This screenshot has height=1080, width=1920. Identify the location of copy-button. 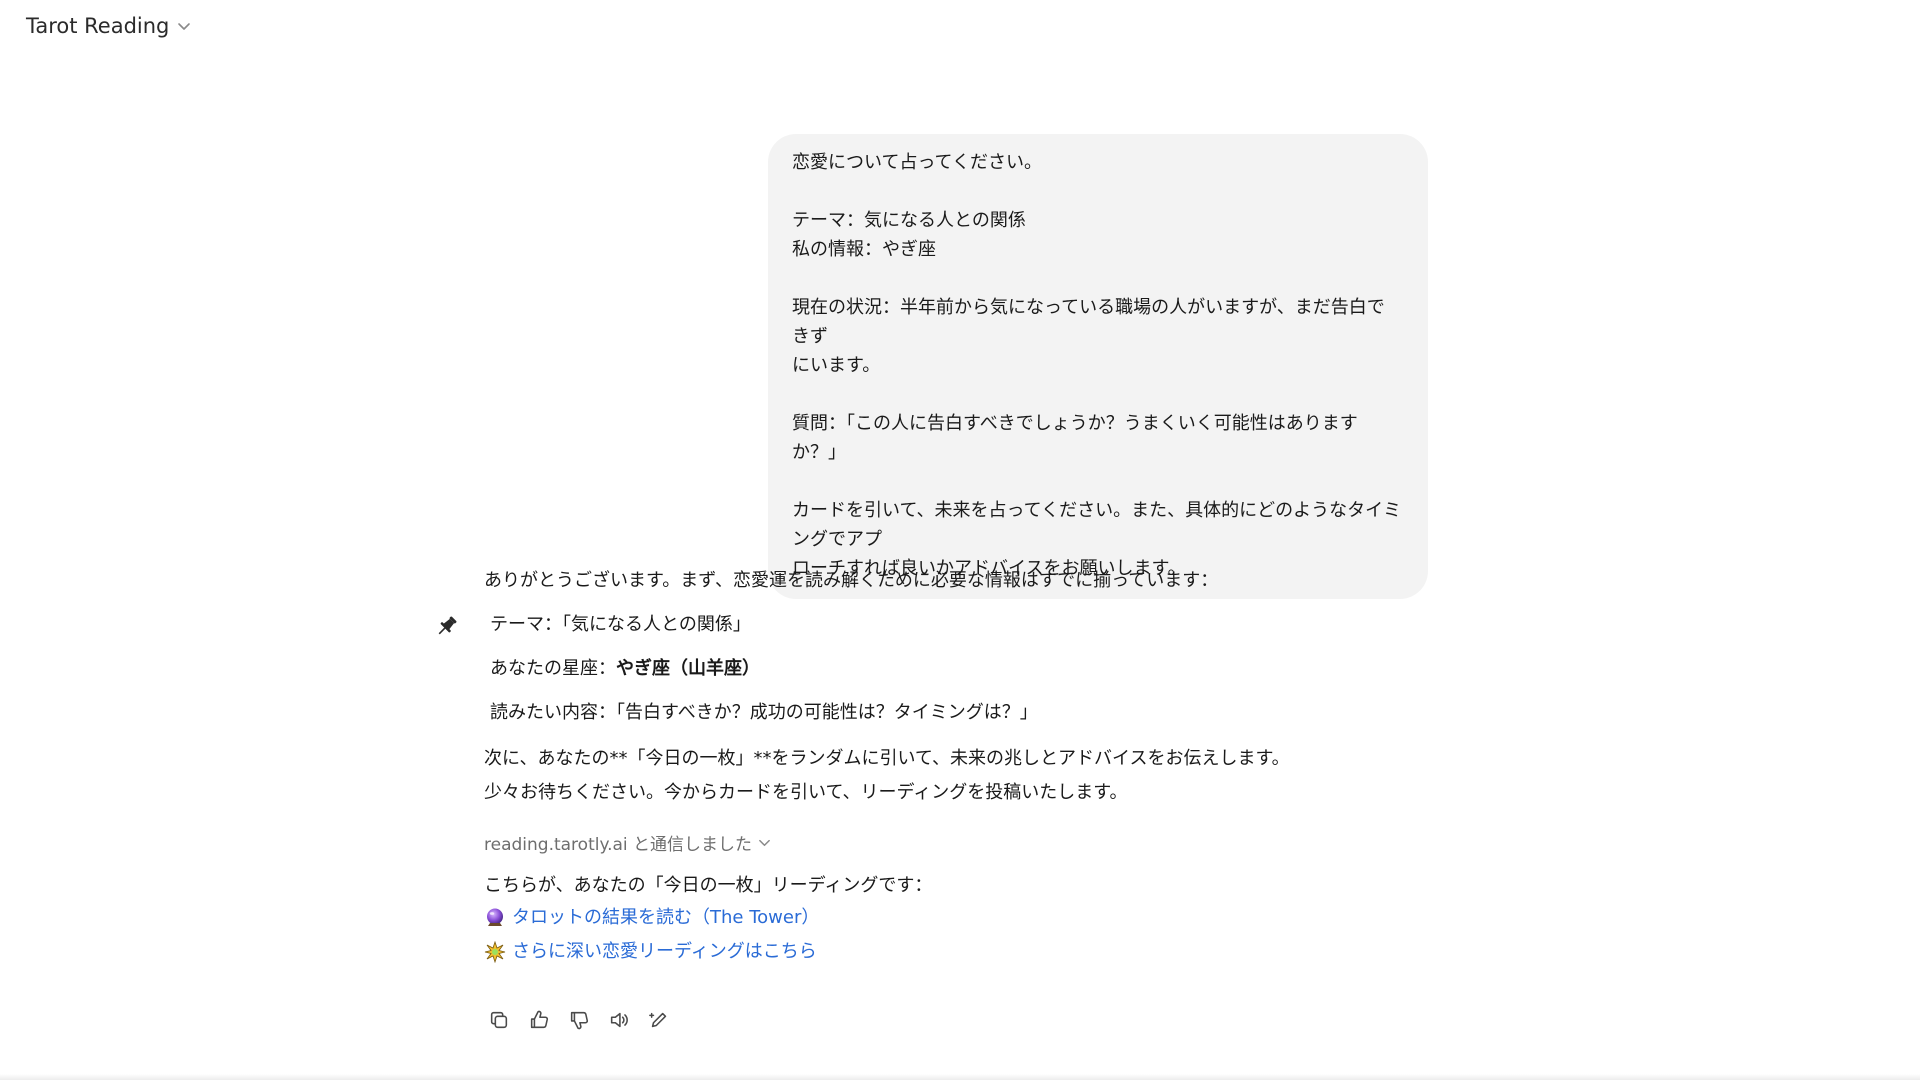
(499, 1020).